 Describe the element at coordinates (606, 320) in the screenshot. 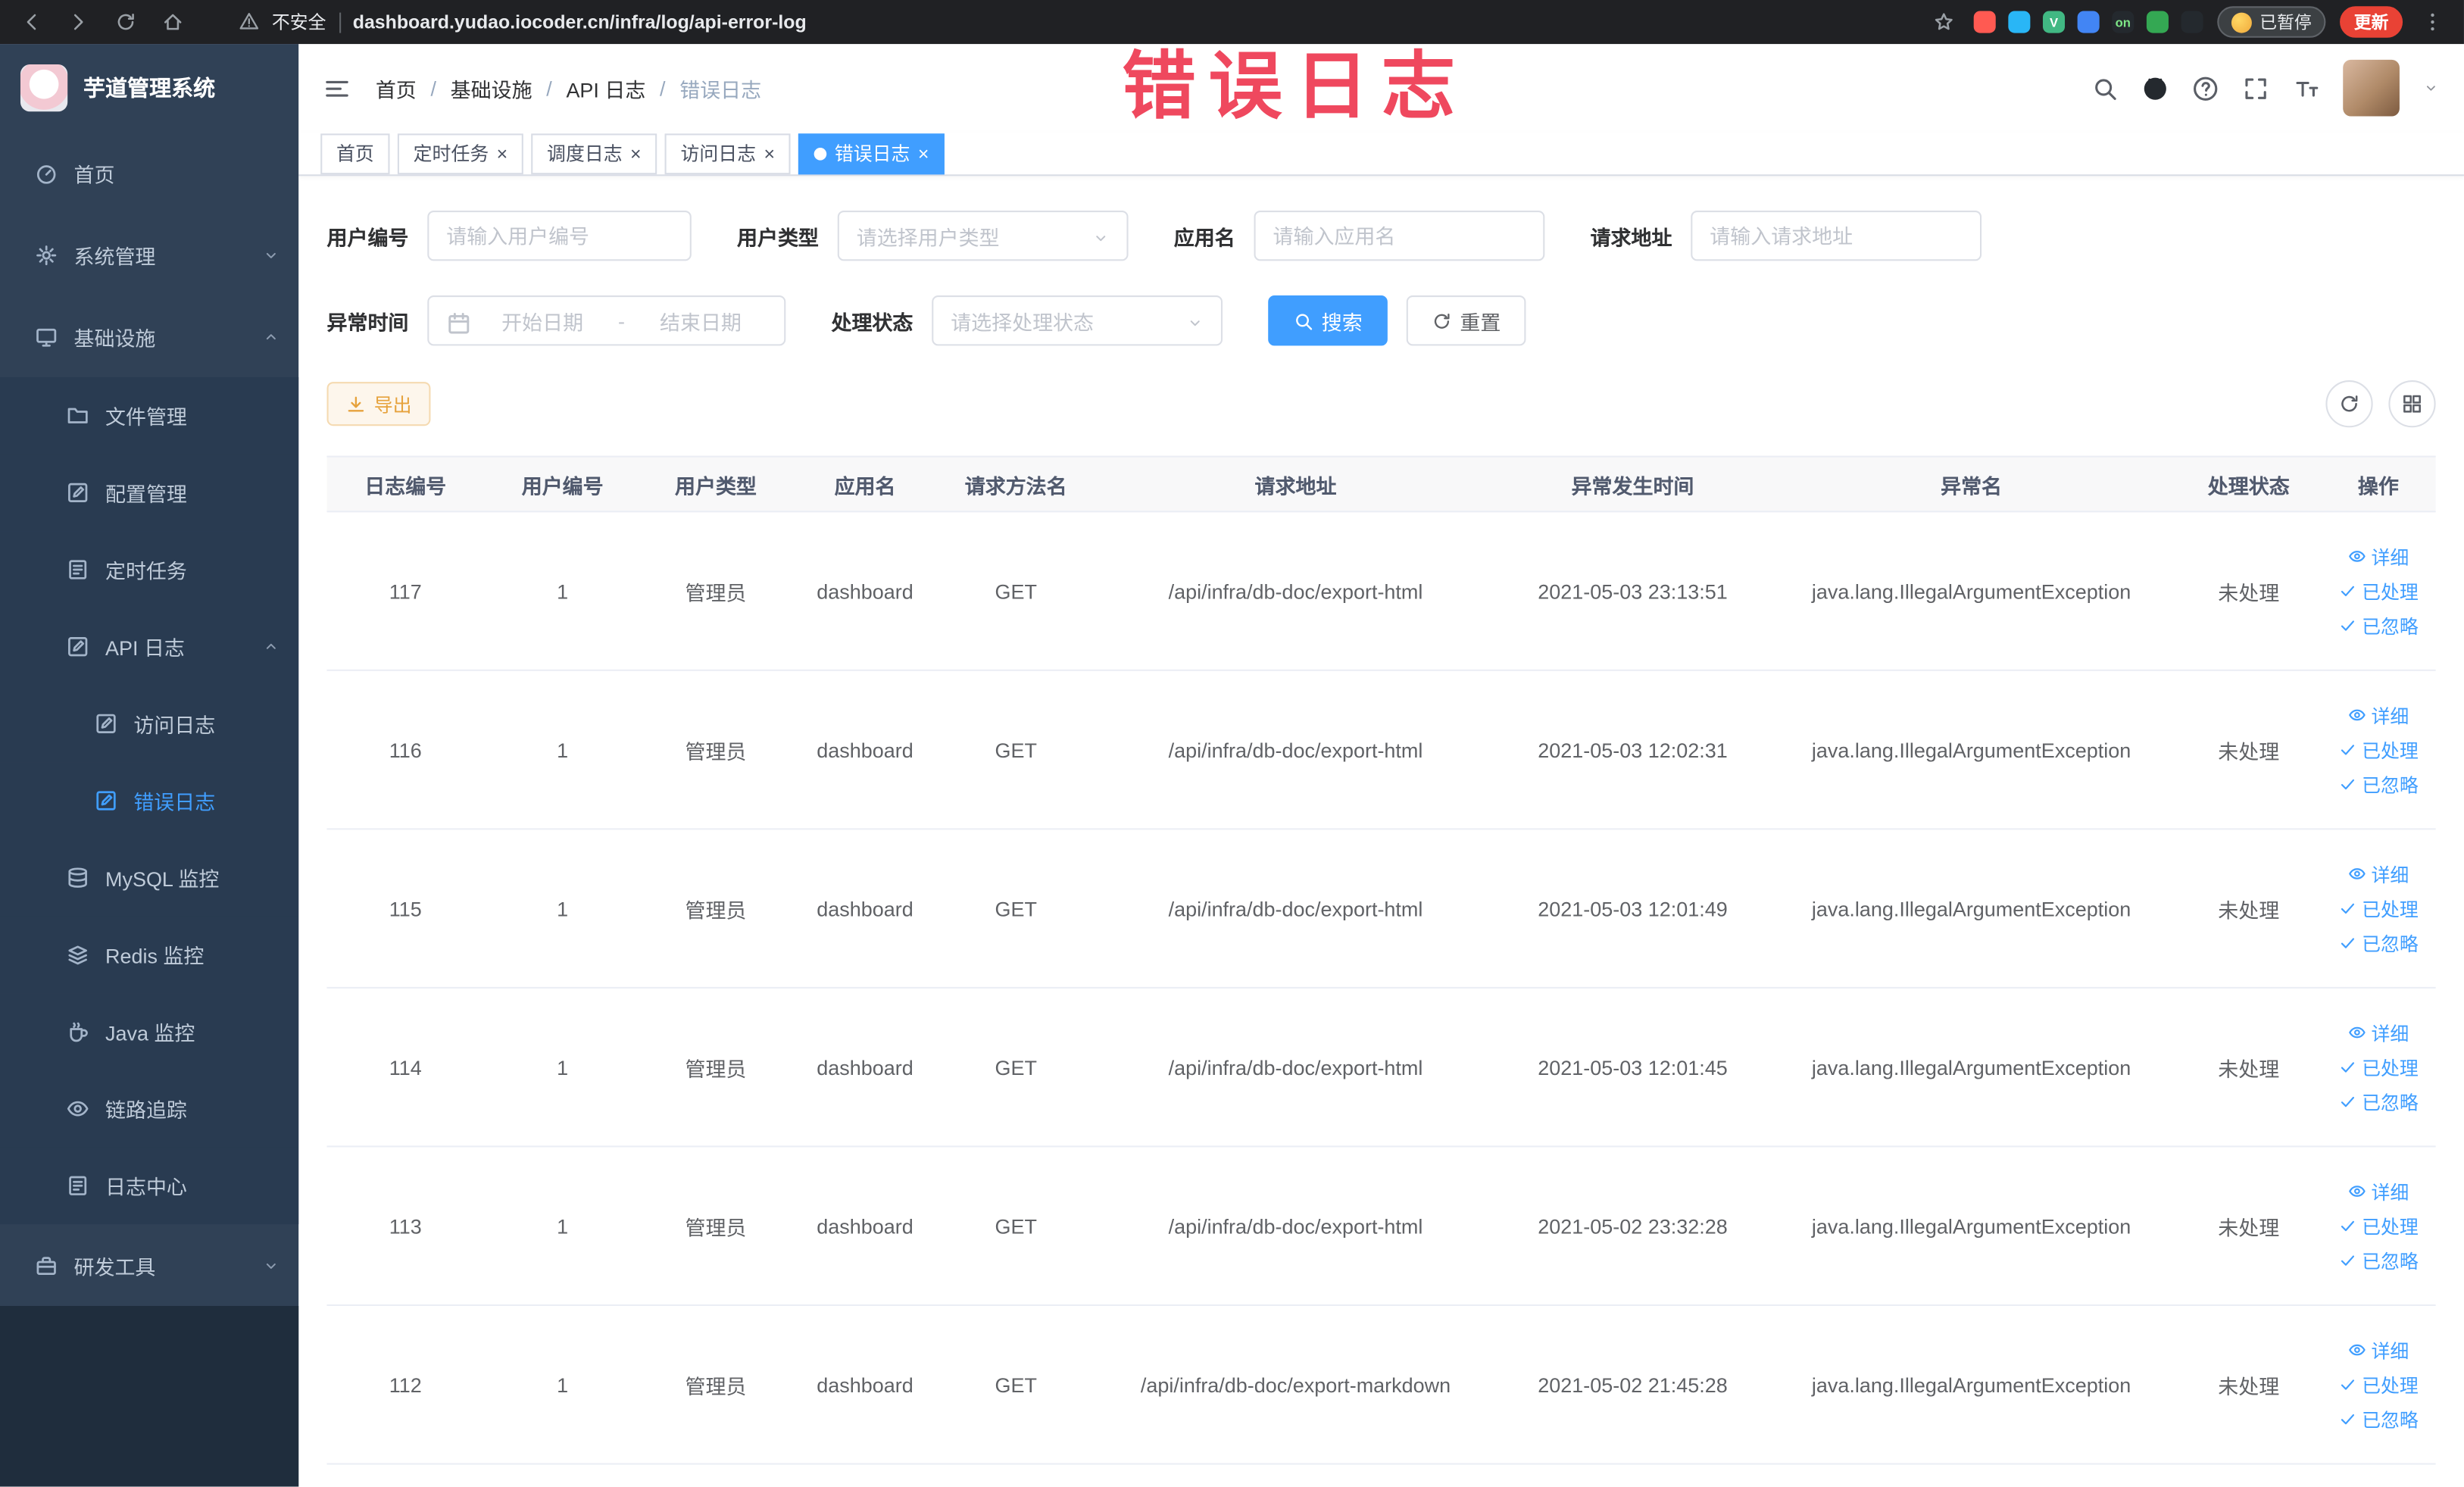

I see `exception-time-range-picker: 开始日期 - 结束日期` at that location.